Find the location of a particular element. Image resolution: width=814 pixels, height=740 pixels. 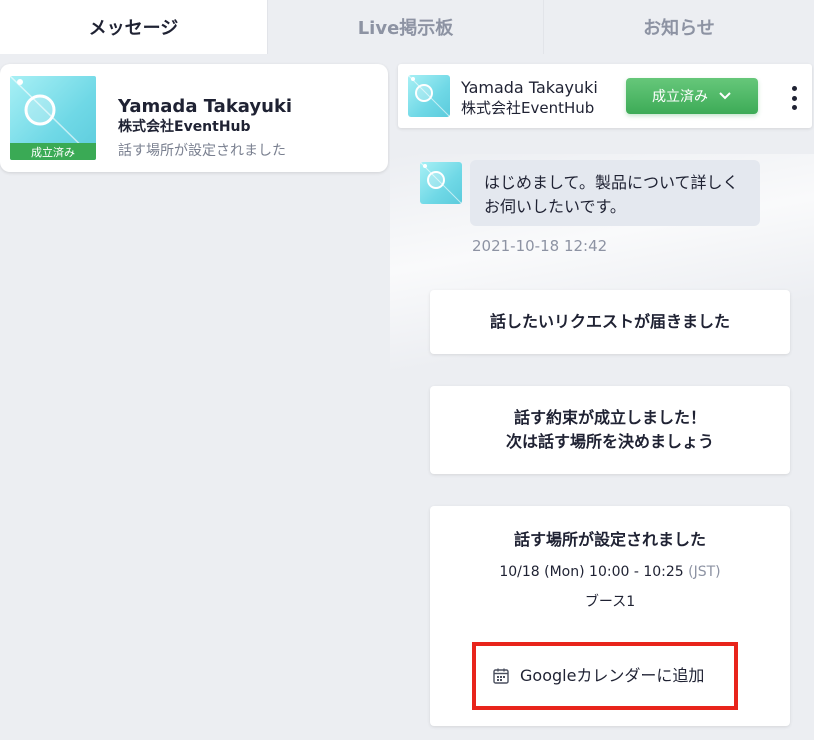

conversation-company: 株式会社EventHub is located at coordinates (184, 127).